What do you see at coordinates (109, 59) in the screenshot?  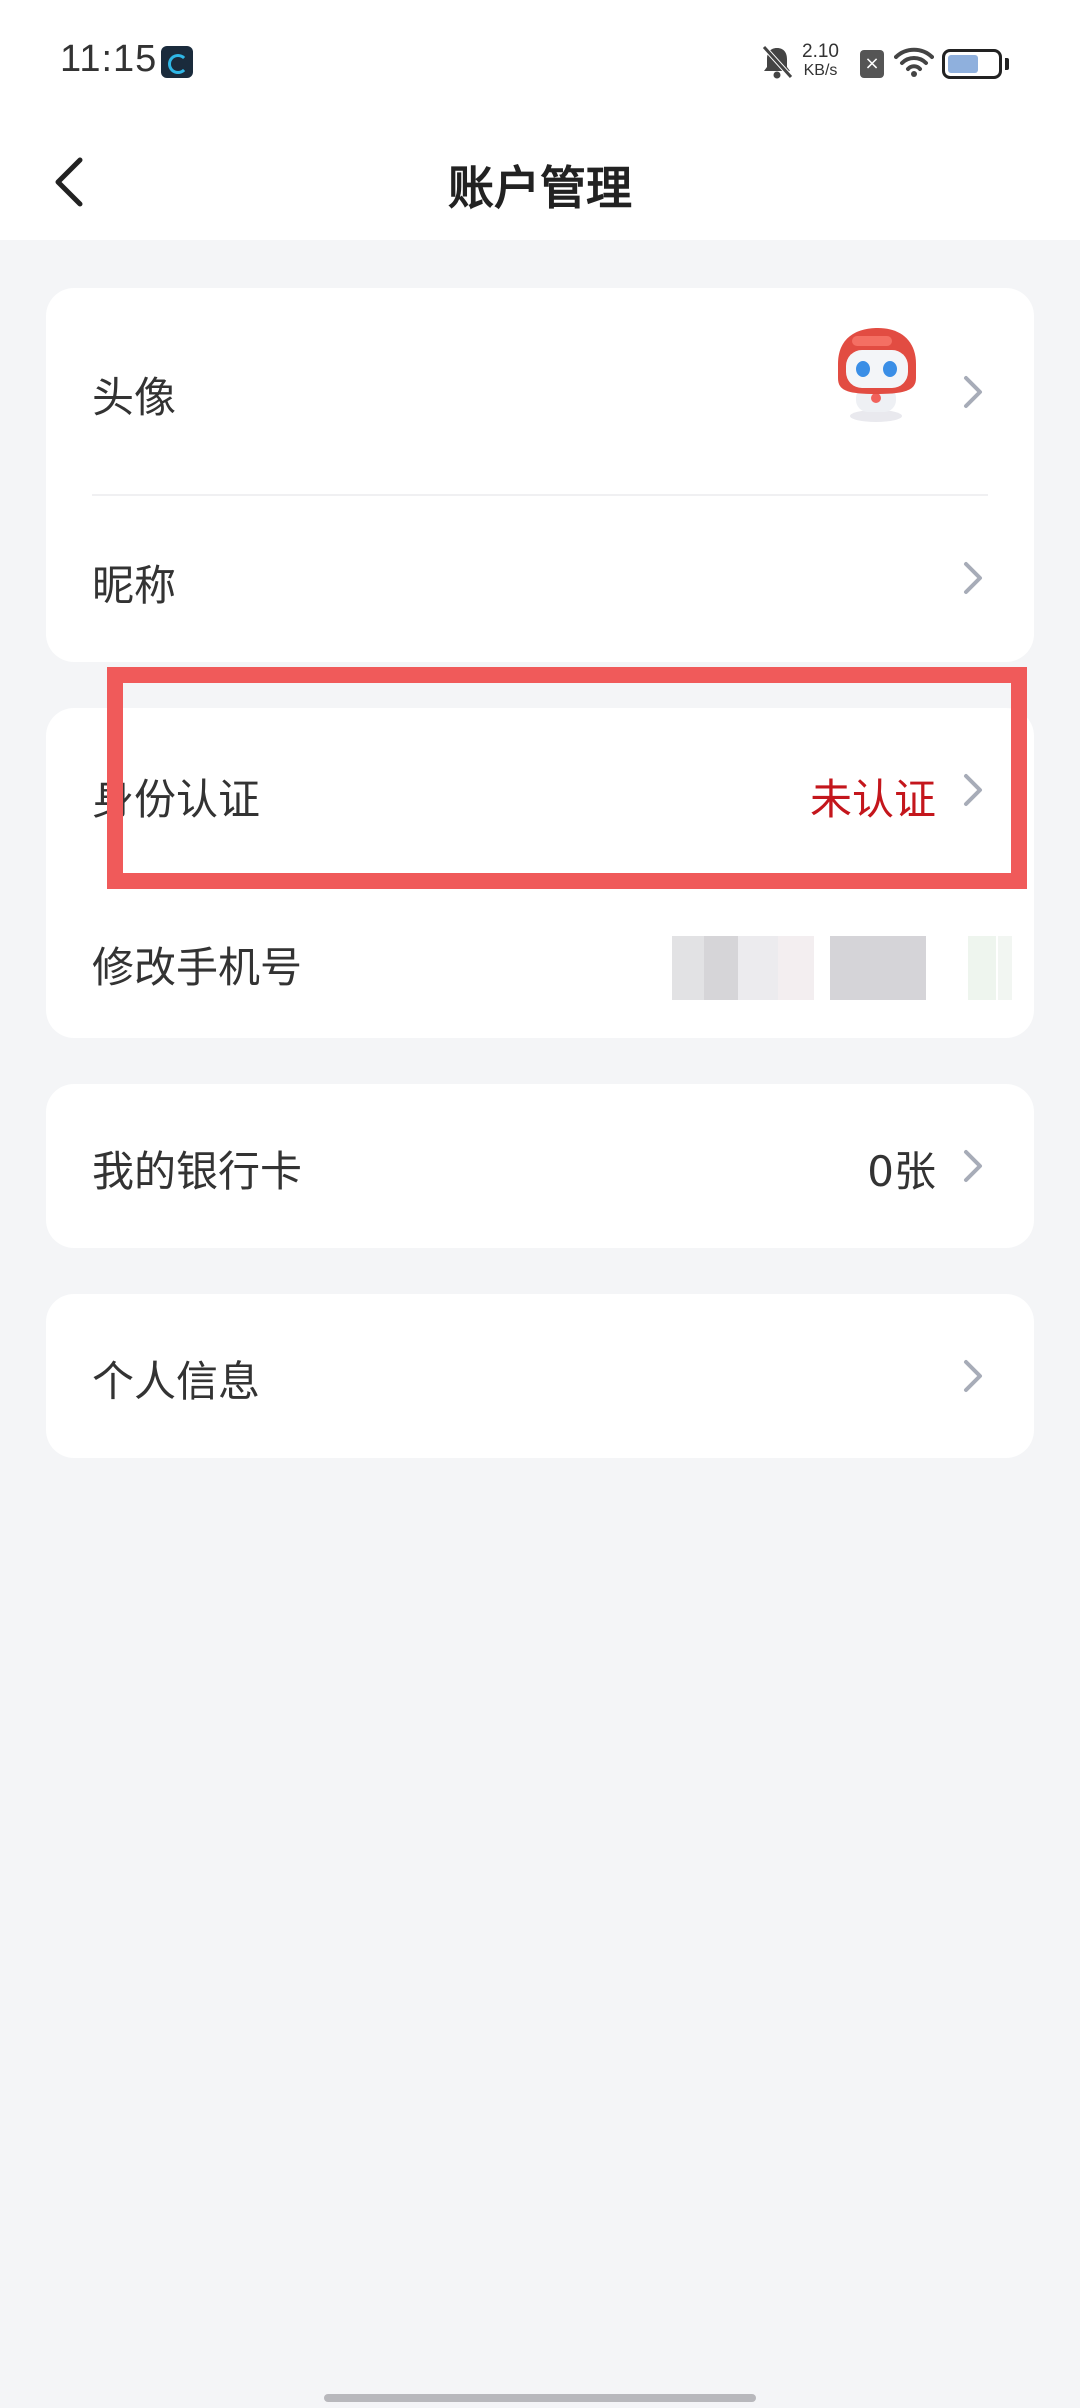 I see `status-time: 11:15` at bounding box center [109, 59].